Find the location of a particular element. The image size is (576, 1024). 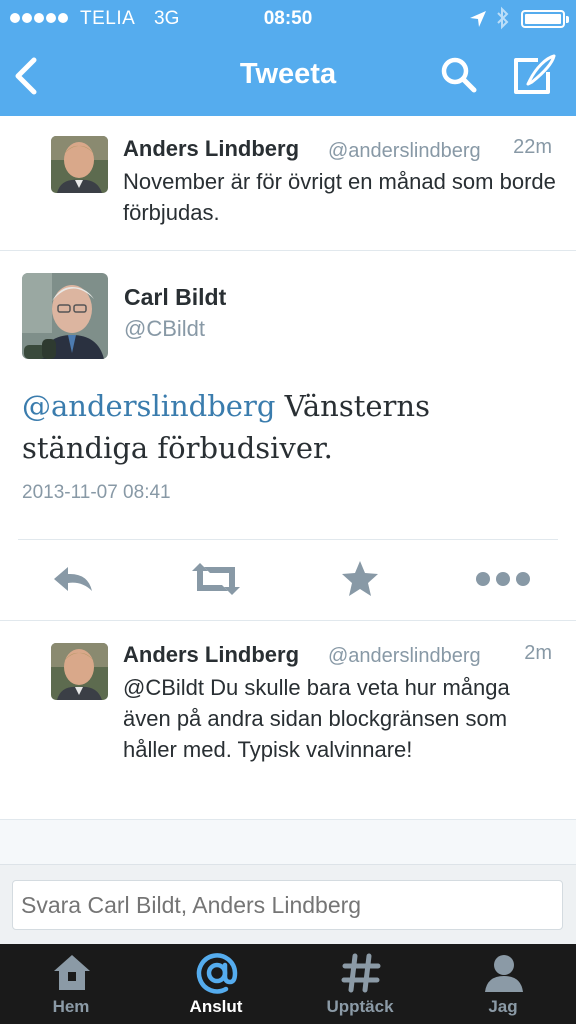

status-time: 08:50 is located at coordinates (288, 18).